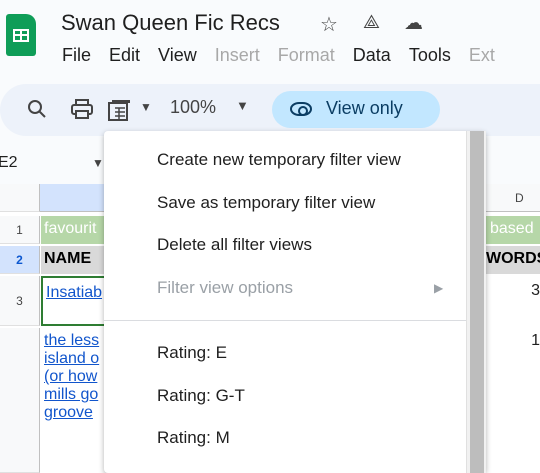 This screenshot has width=540, height=473. What do you see at coordinates (73, 377) in the screenshot?
I see `cell-a4-line: (or how` at bounding box center [73, 377].